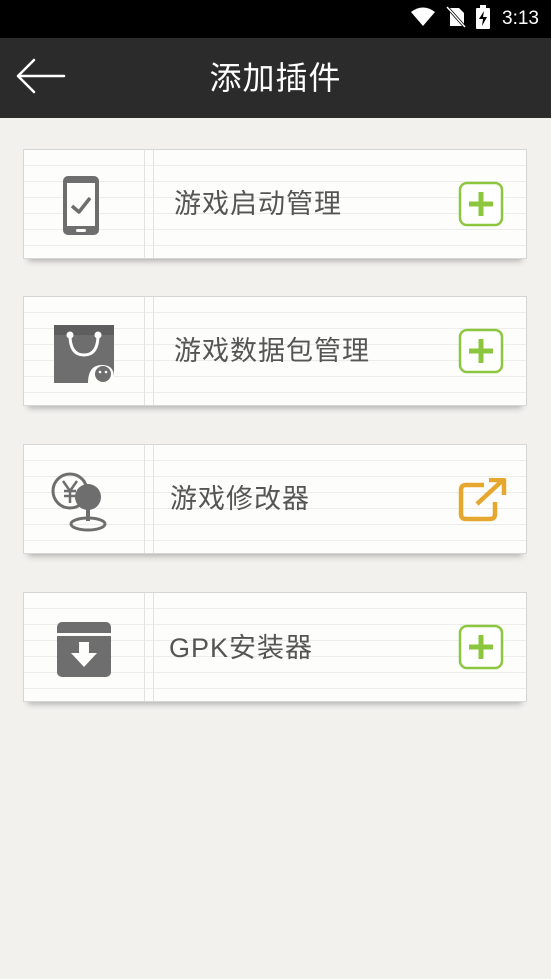 The width and height of the screenshot is (551, 979). Describe the element at coordinates (474, 19) in the screenshot. I see `status-icons: 3:13` at that location.